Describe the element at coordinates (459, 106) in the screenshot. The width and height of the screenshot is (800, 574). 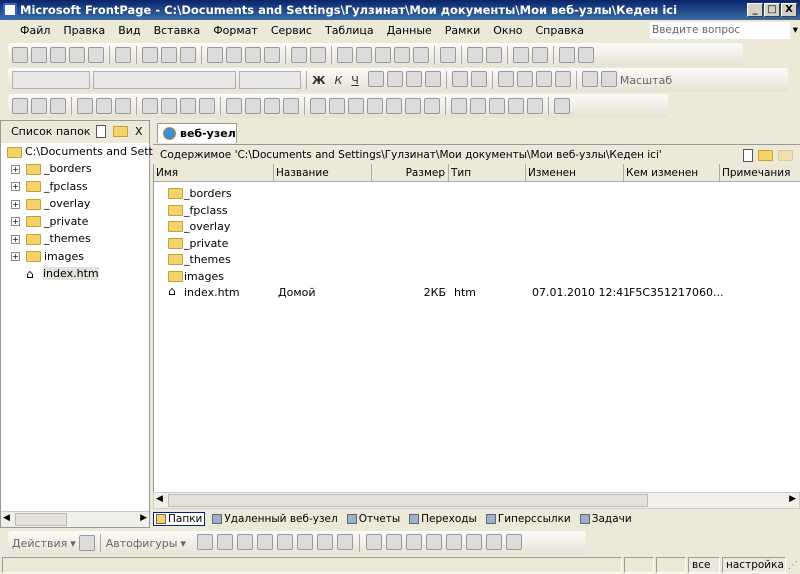
I see `select-icon` at that location.